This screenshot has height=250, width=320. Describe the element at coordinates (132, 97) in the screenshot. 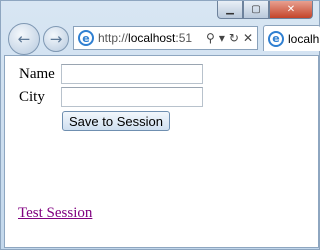

I see `city-input` at that location.